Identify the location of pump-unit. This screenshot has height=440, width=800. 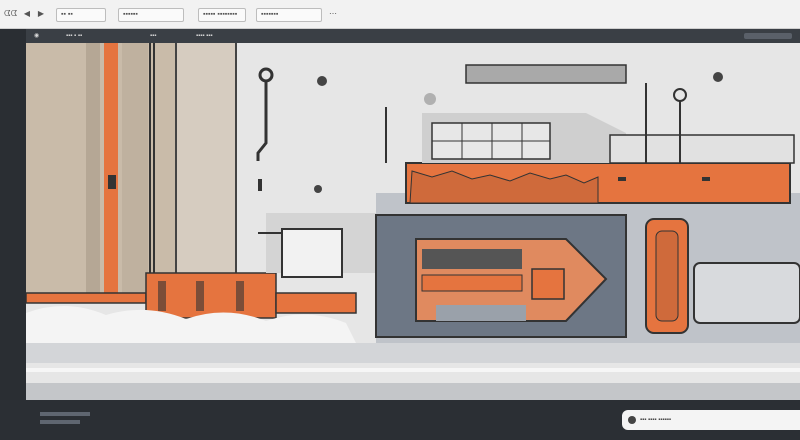
(746, 293).